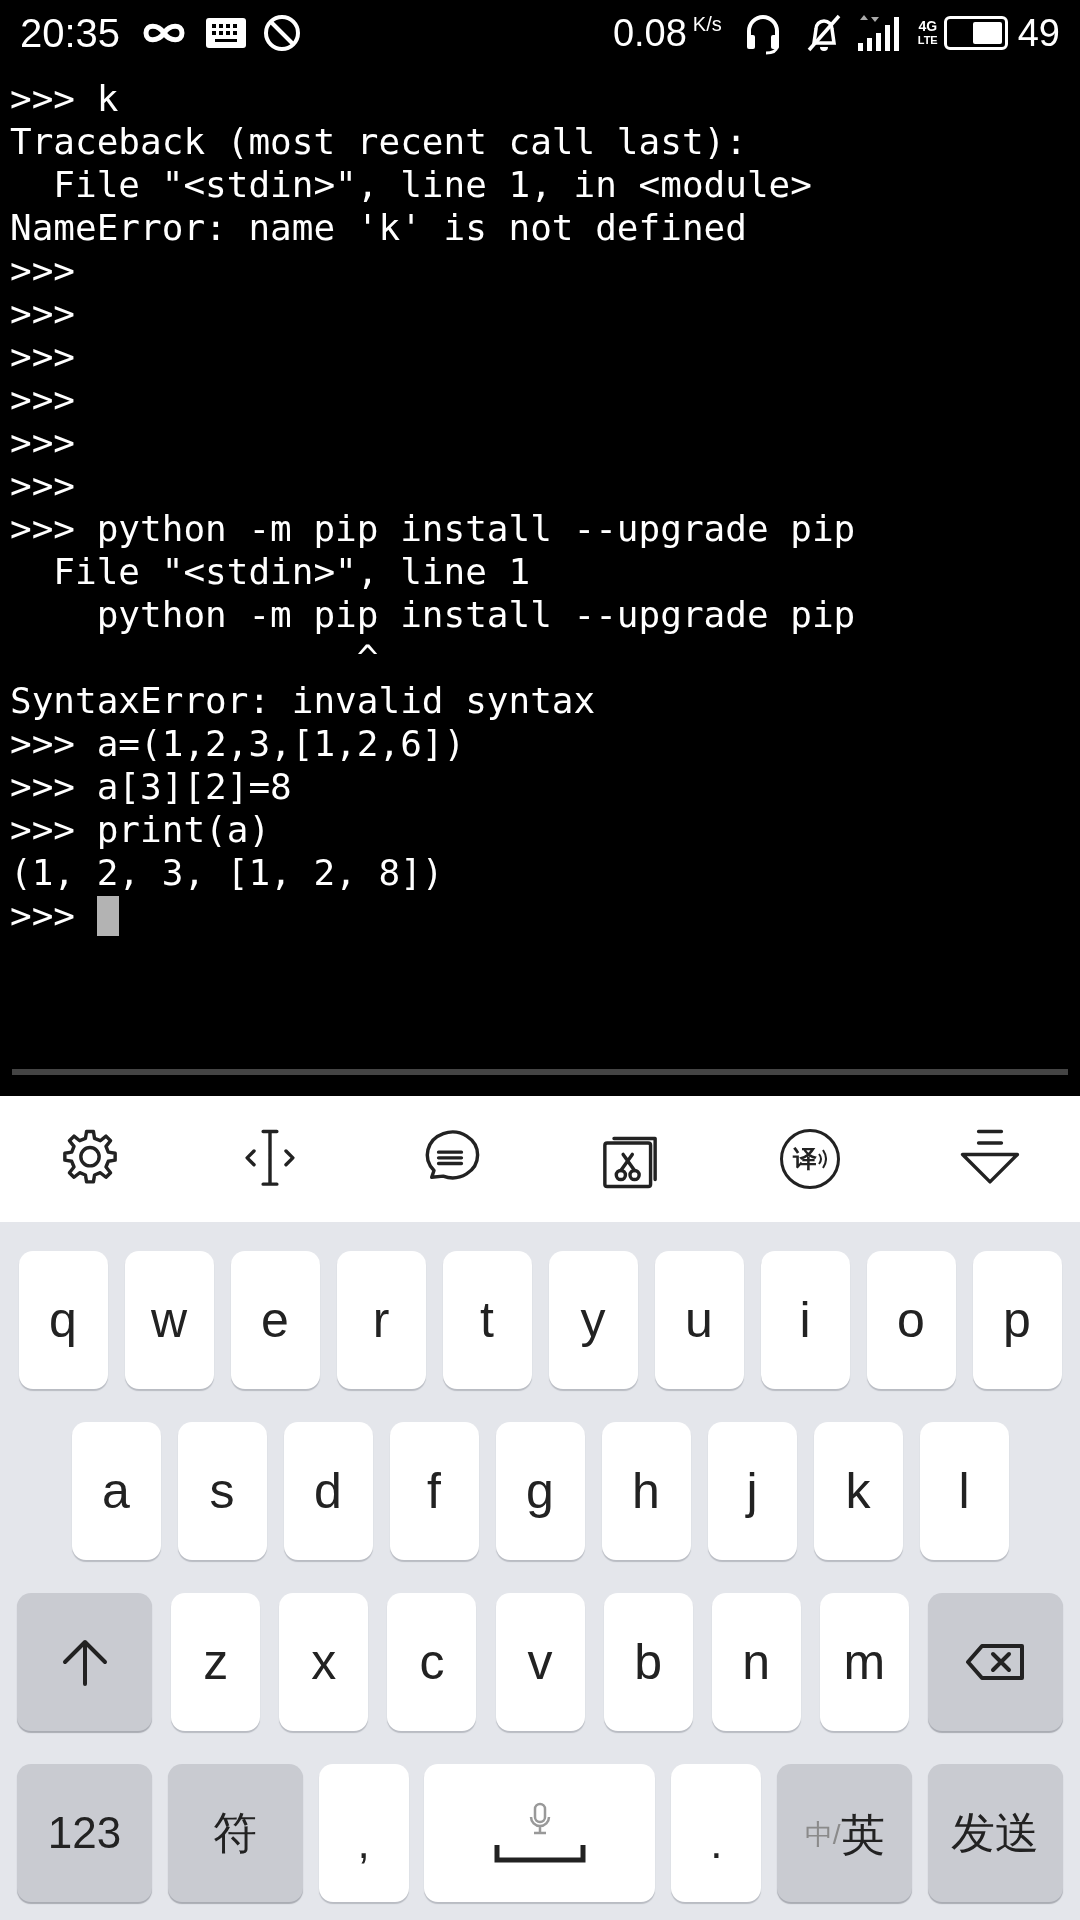 This screenshot has width=1080, height=1920. I want to click on terminal-line: SyntaxError: invalid syntax, so click(303, 700).